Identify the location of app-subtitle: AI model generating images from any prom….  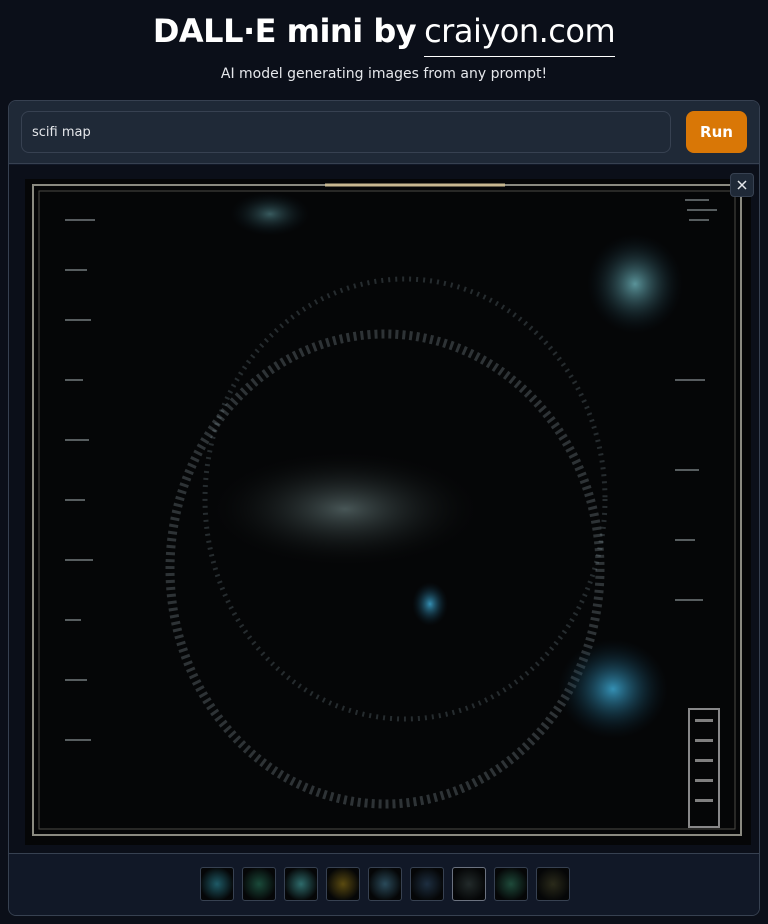
(384, 74).